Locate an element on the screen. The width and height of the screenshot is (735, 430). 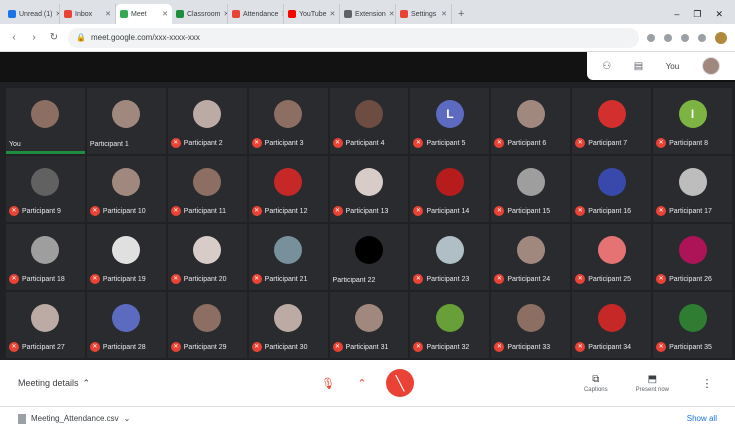
browser-tab: Settings ✕ is located at coordinates (424, 14).